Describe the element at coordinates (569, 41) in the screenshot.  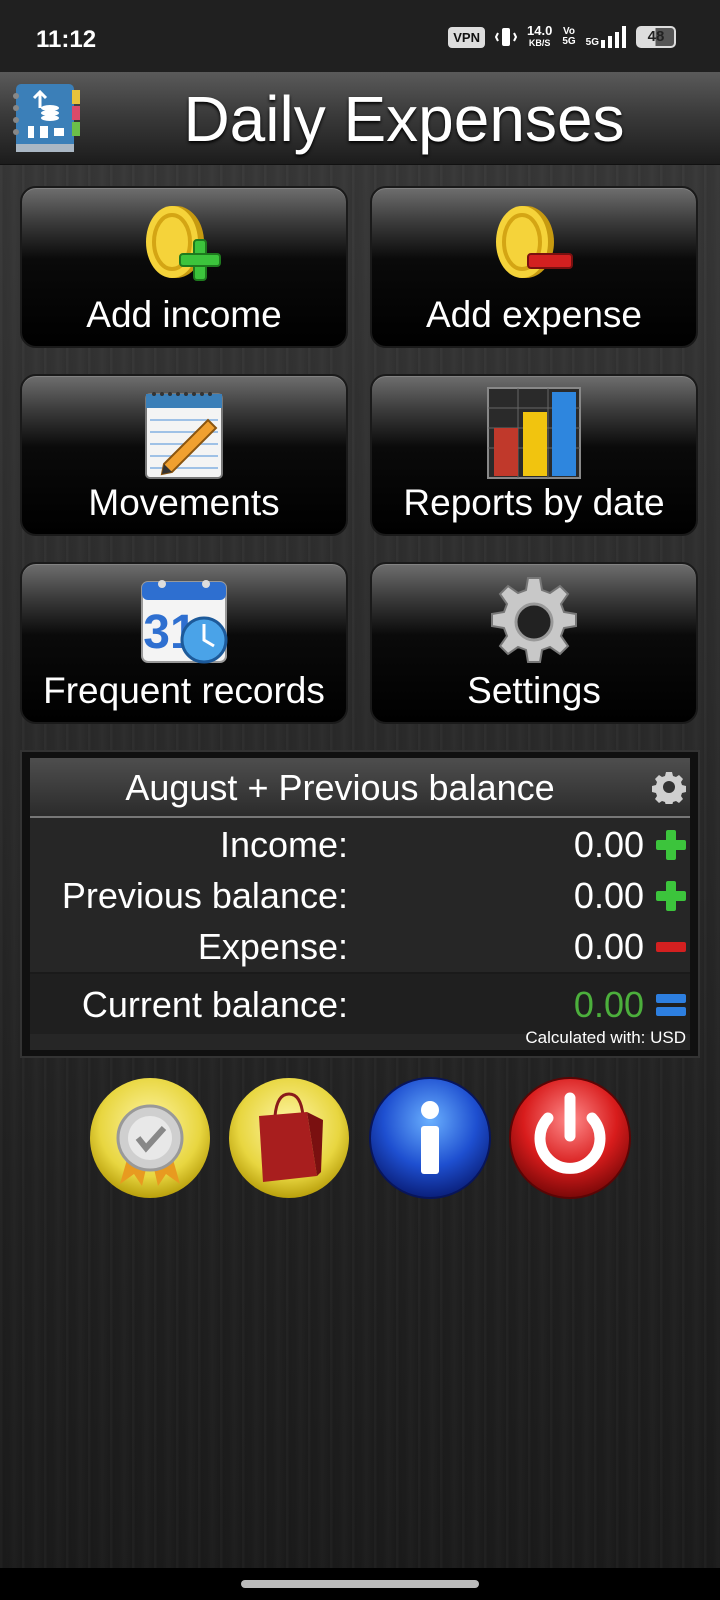
I see `volte-bottom: 5G` at that location.